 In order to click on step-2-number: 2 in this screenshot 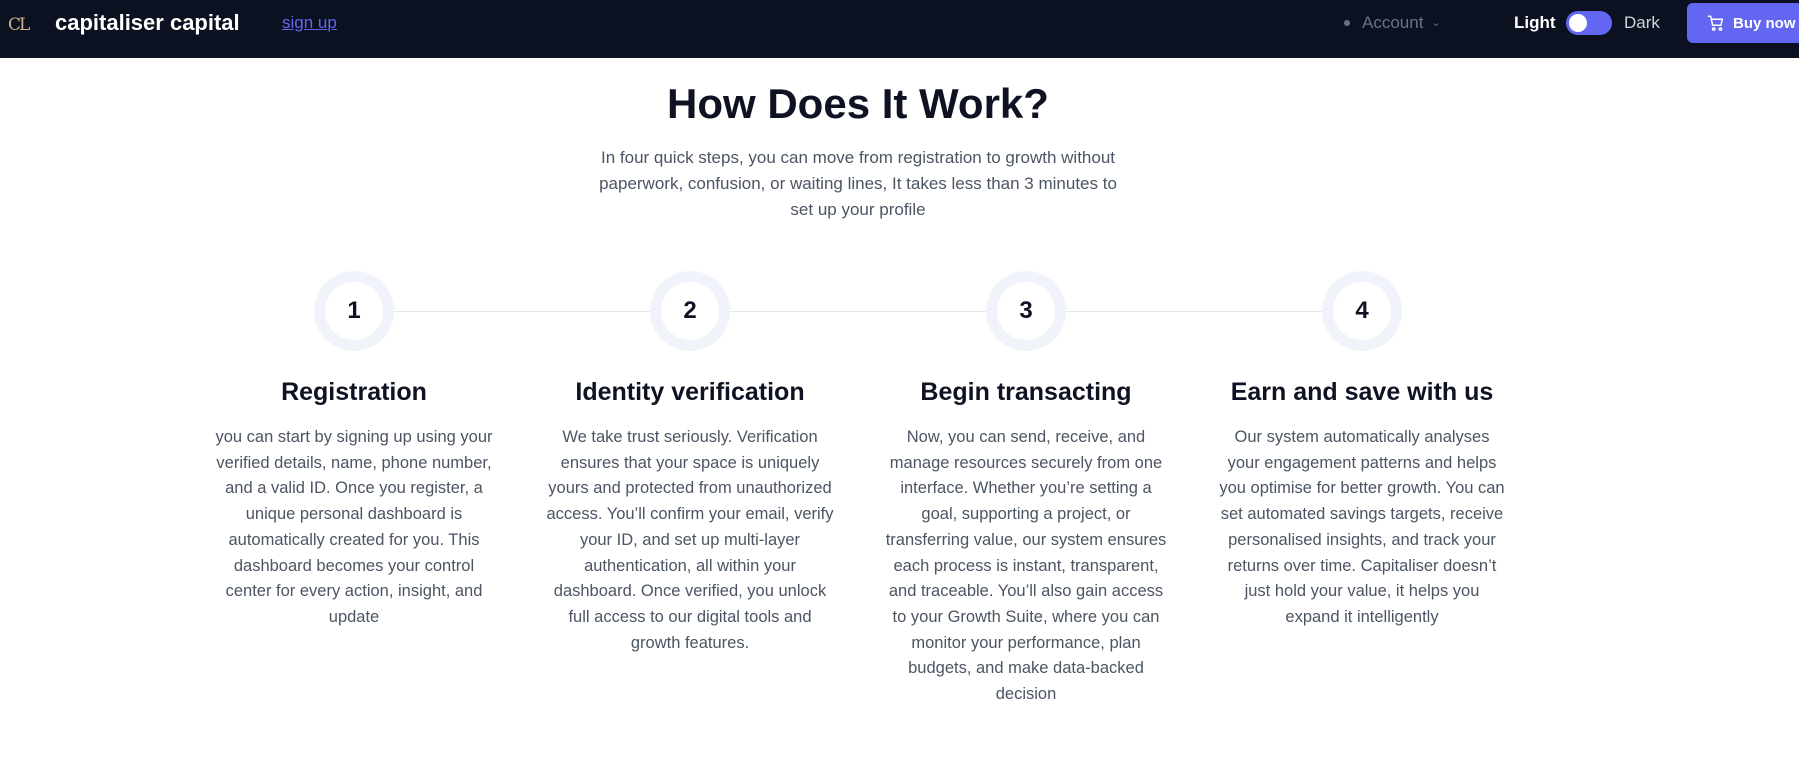, I will do `click(690, 311)`.